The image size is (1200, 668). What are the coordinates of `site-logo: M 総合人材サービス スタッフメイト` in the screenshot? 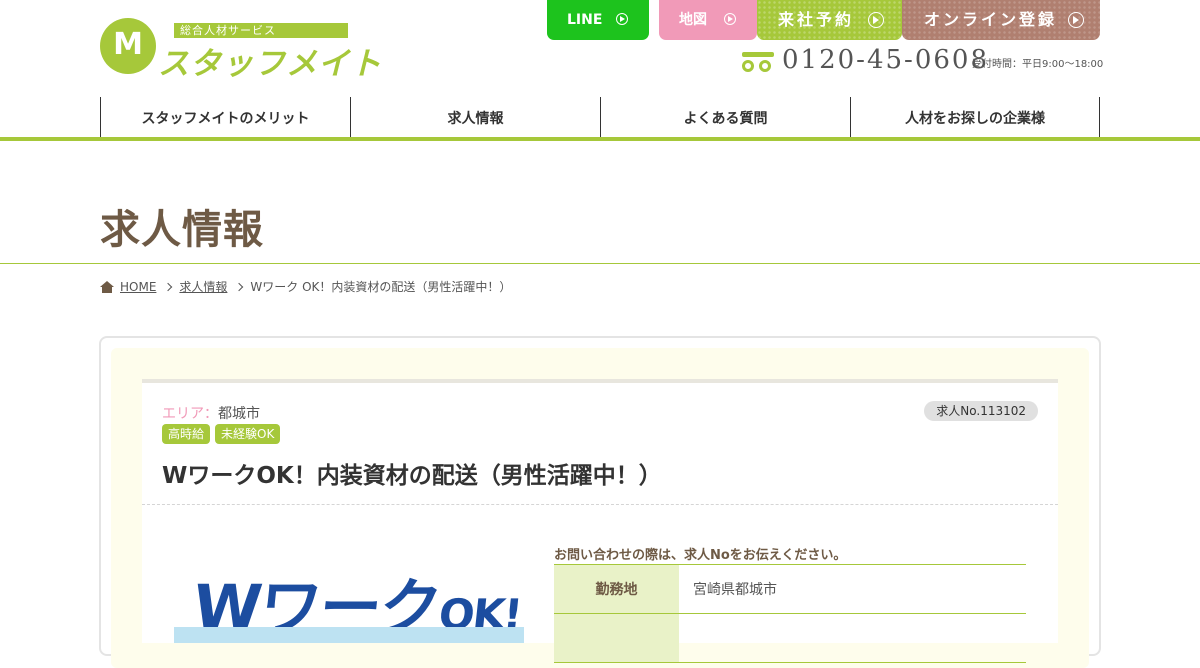 It's located at (240, 50).